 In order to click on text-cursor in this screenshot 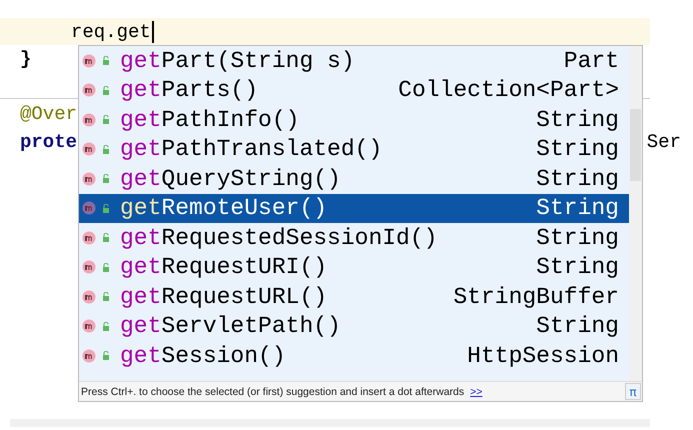, I will do `click(153, 31)`.